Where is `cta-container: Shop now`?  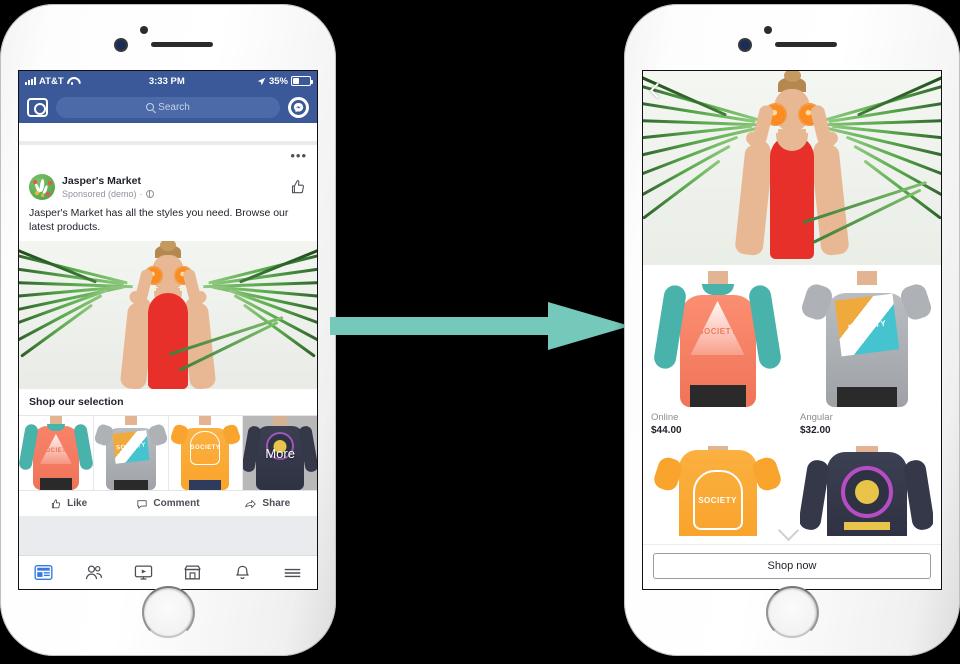 cta-container: Shop now is located at coordinates (792, 566).